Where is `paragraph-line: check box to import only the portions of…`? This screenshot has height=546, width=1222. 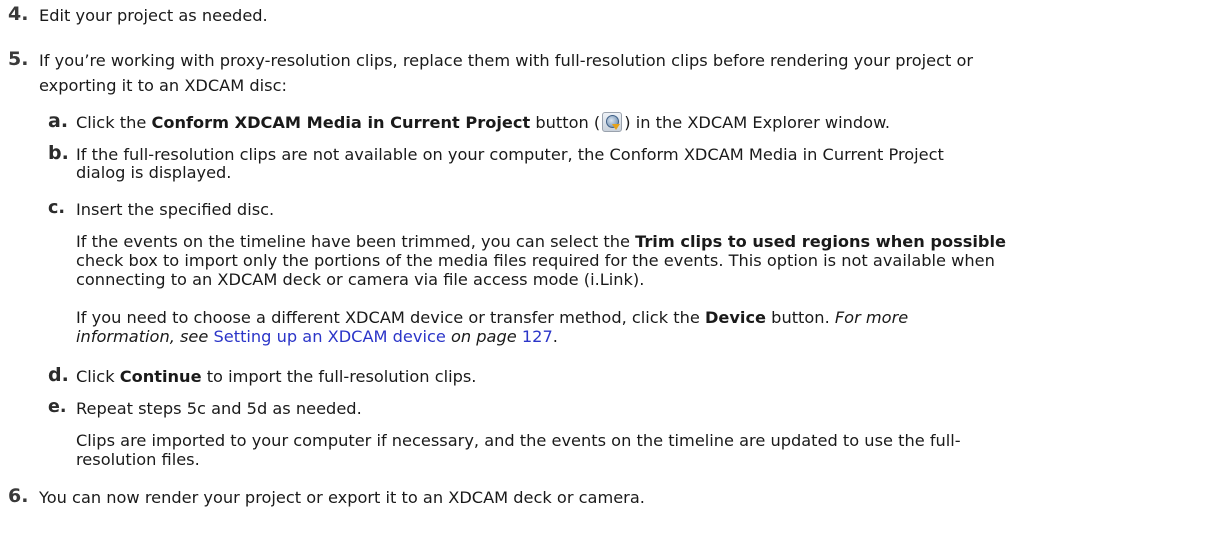
paragraph-line: check box to import only the portions of… is located at coordinates (535, 260).